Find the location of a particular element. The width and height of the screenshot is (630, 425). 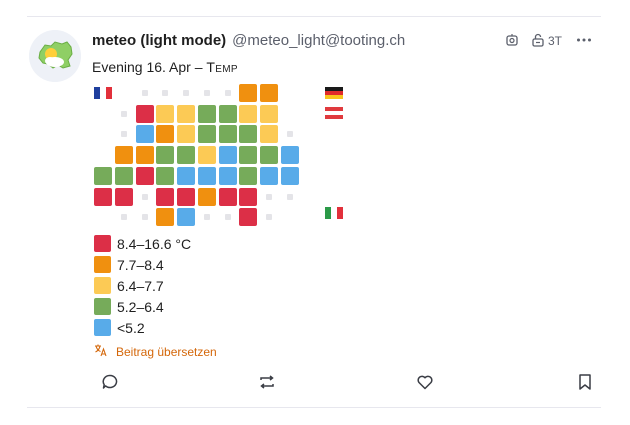

legend-item: 5.2–6.4 is located at coordinates (142, 306).